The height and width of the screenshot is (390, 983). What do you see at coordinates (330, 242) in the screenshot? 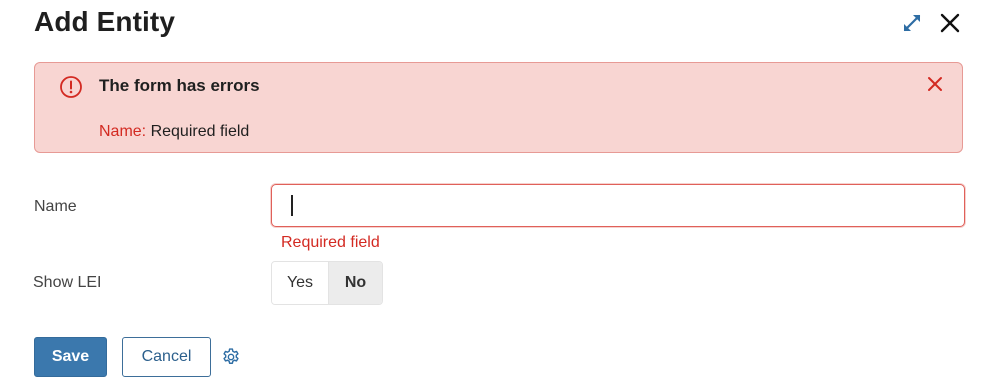
I see `name-error-message: Required field` at bounding box center [330, 242].